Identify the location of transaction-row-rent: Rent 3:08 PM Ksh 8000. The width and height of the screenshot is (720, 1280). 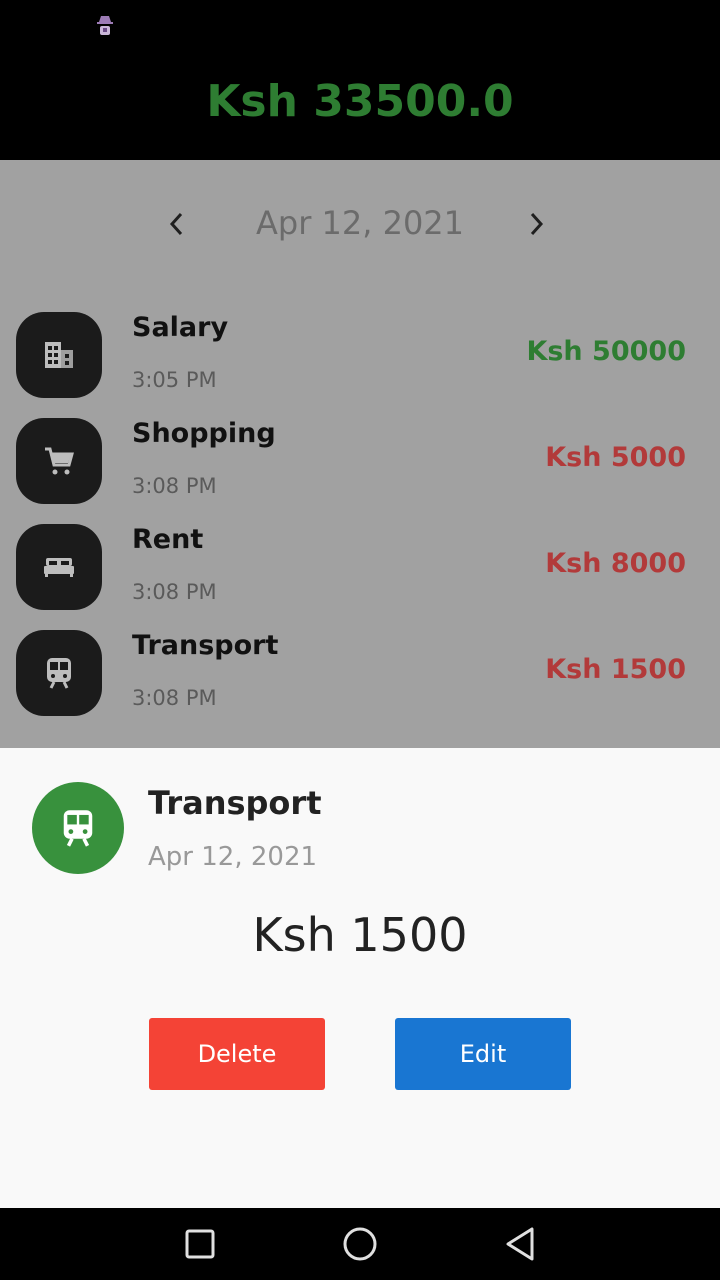
(360, 573).